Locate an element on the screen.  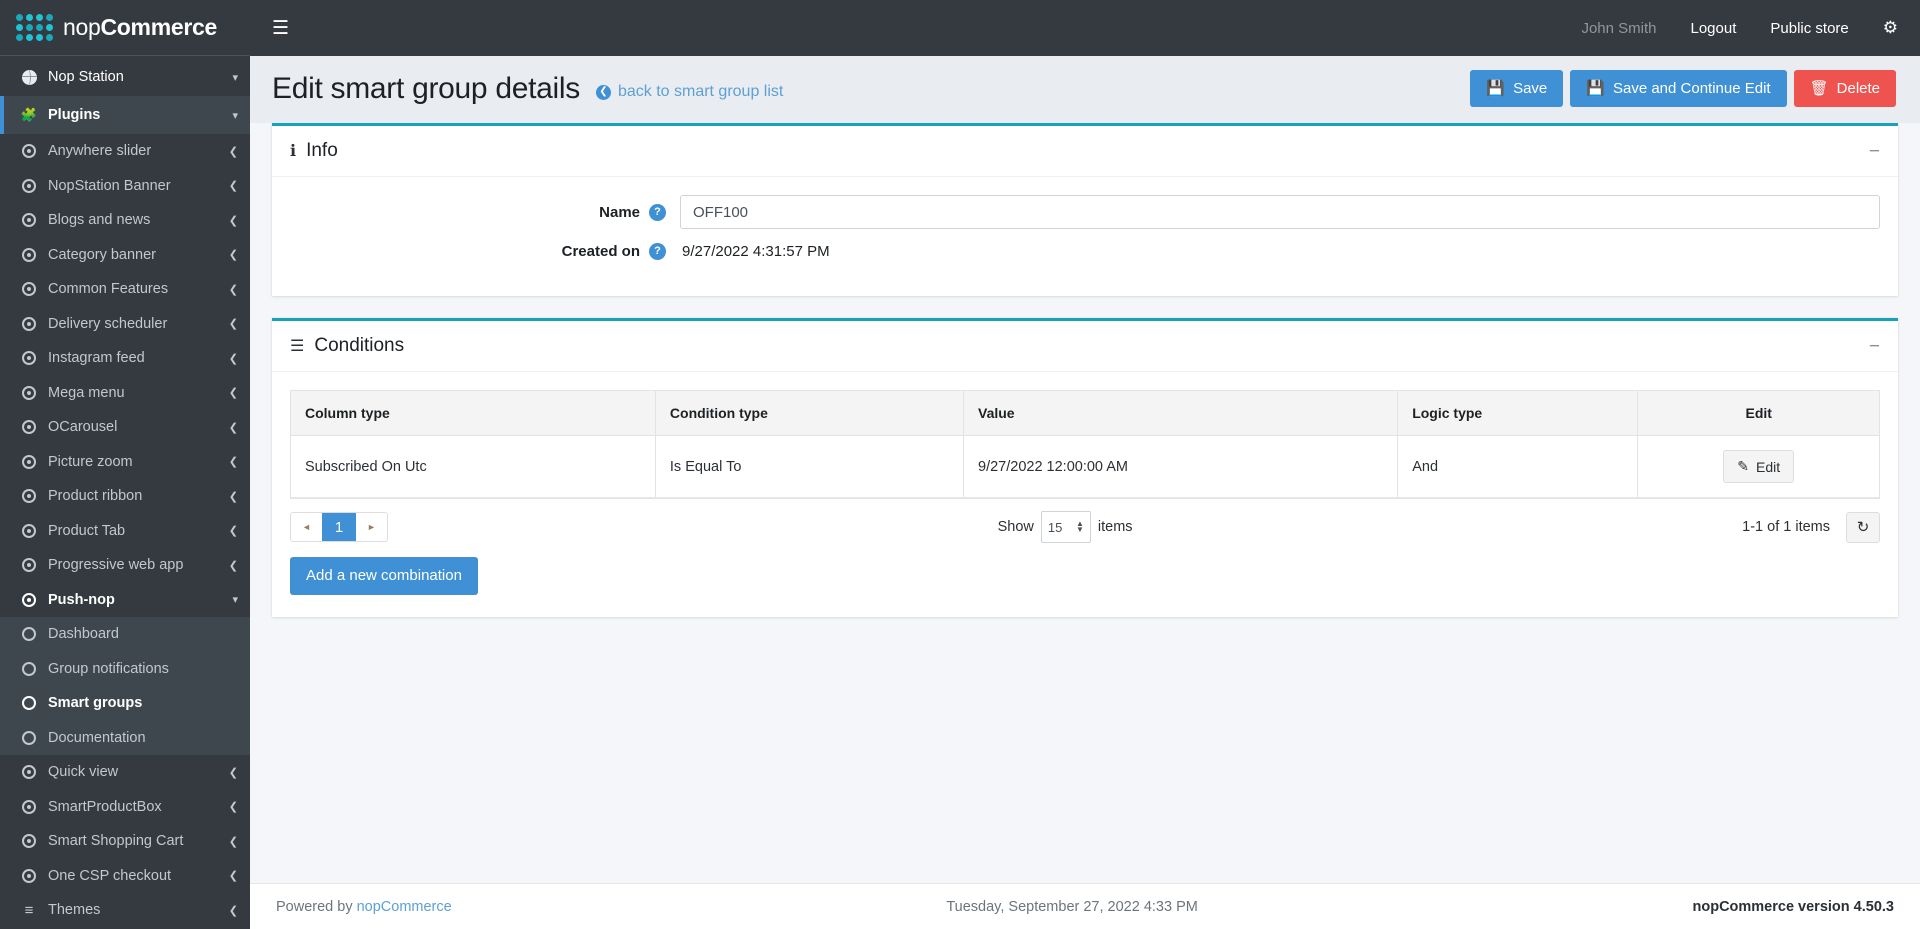
sidebar-item-delivery-scheduler: Delivery scheduler ❮ is located at coordinates (125, 324).